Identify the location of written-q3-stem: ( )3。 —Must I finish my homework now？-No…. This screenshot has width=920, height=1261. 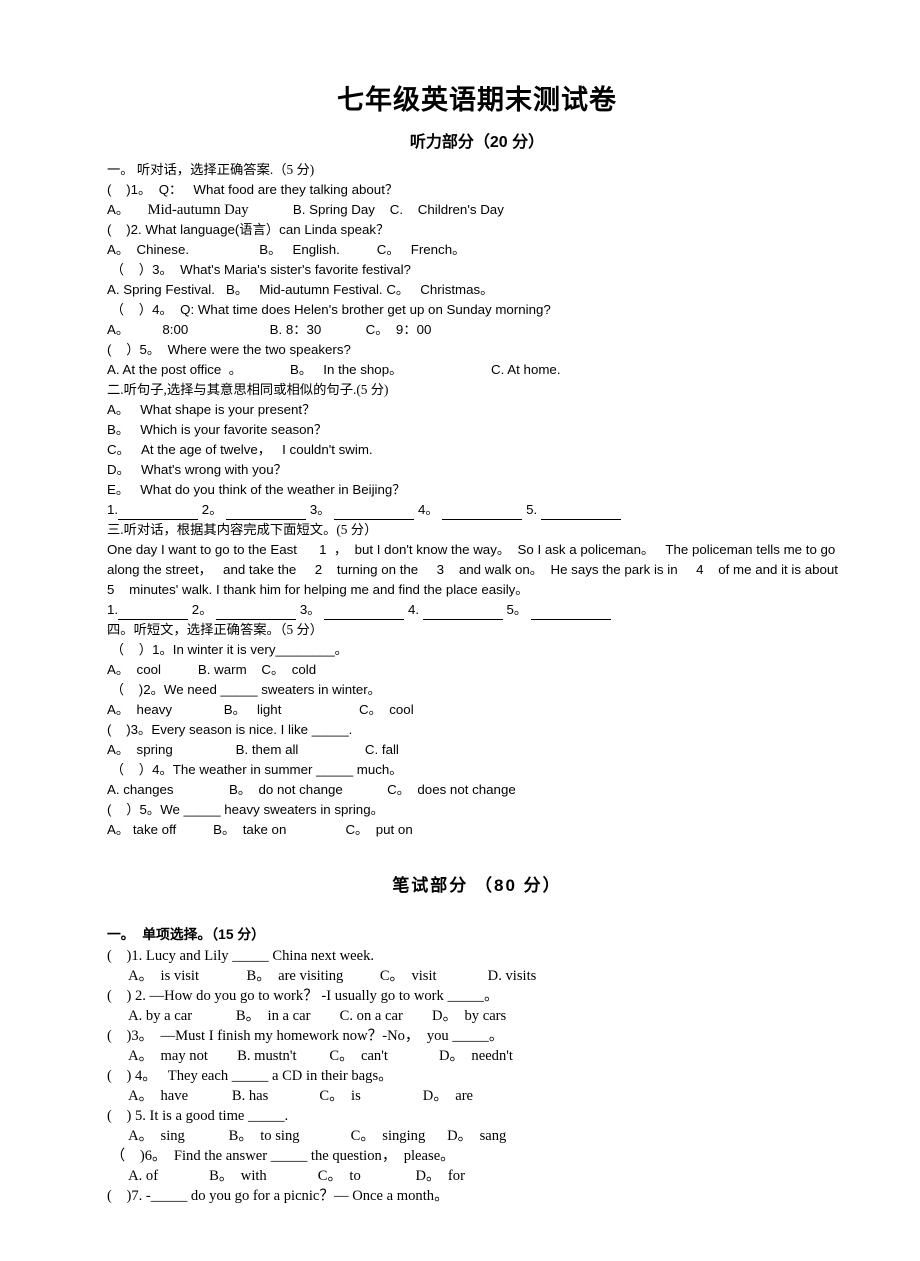
(305, 1036).